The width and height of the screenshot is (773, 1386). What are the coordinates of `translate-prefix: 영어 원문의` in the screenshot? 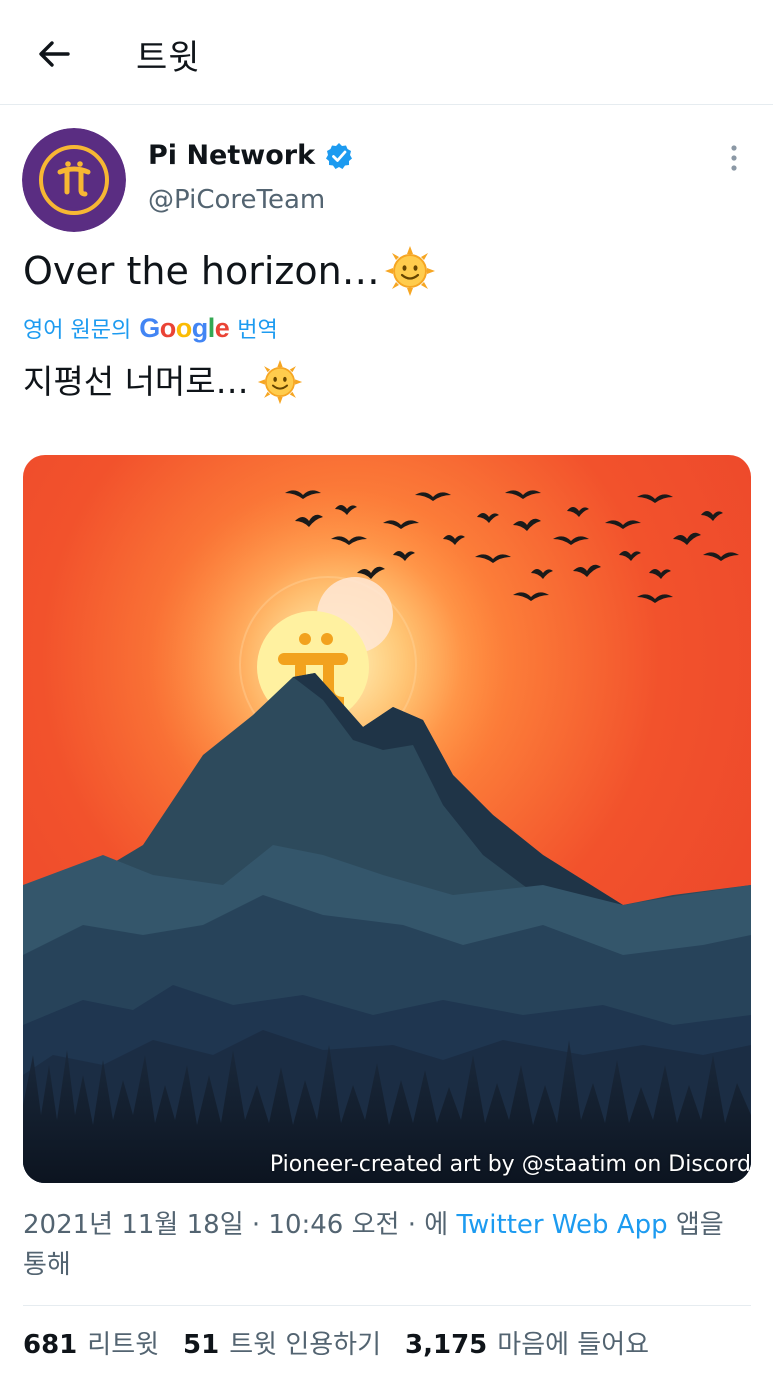 It's located at (77, 330).